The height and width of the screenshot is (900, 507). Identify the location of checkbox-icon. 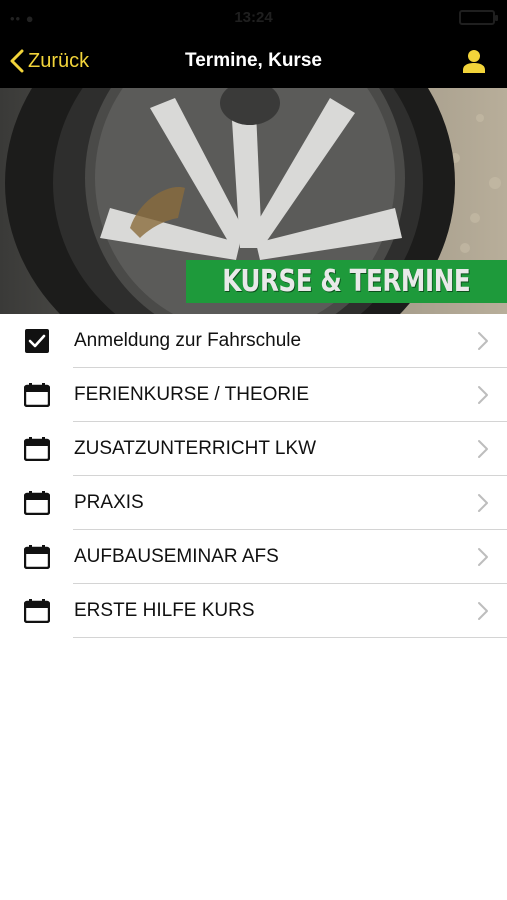
(37, 341).